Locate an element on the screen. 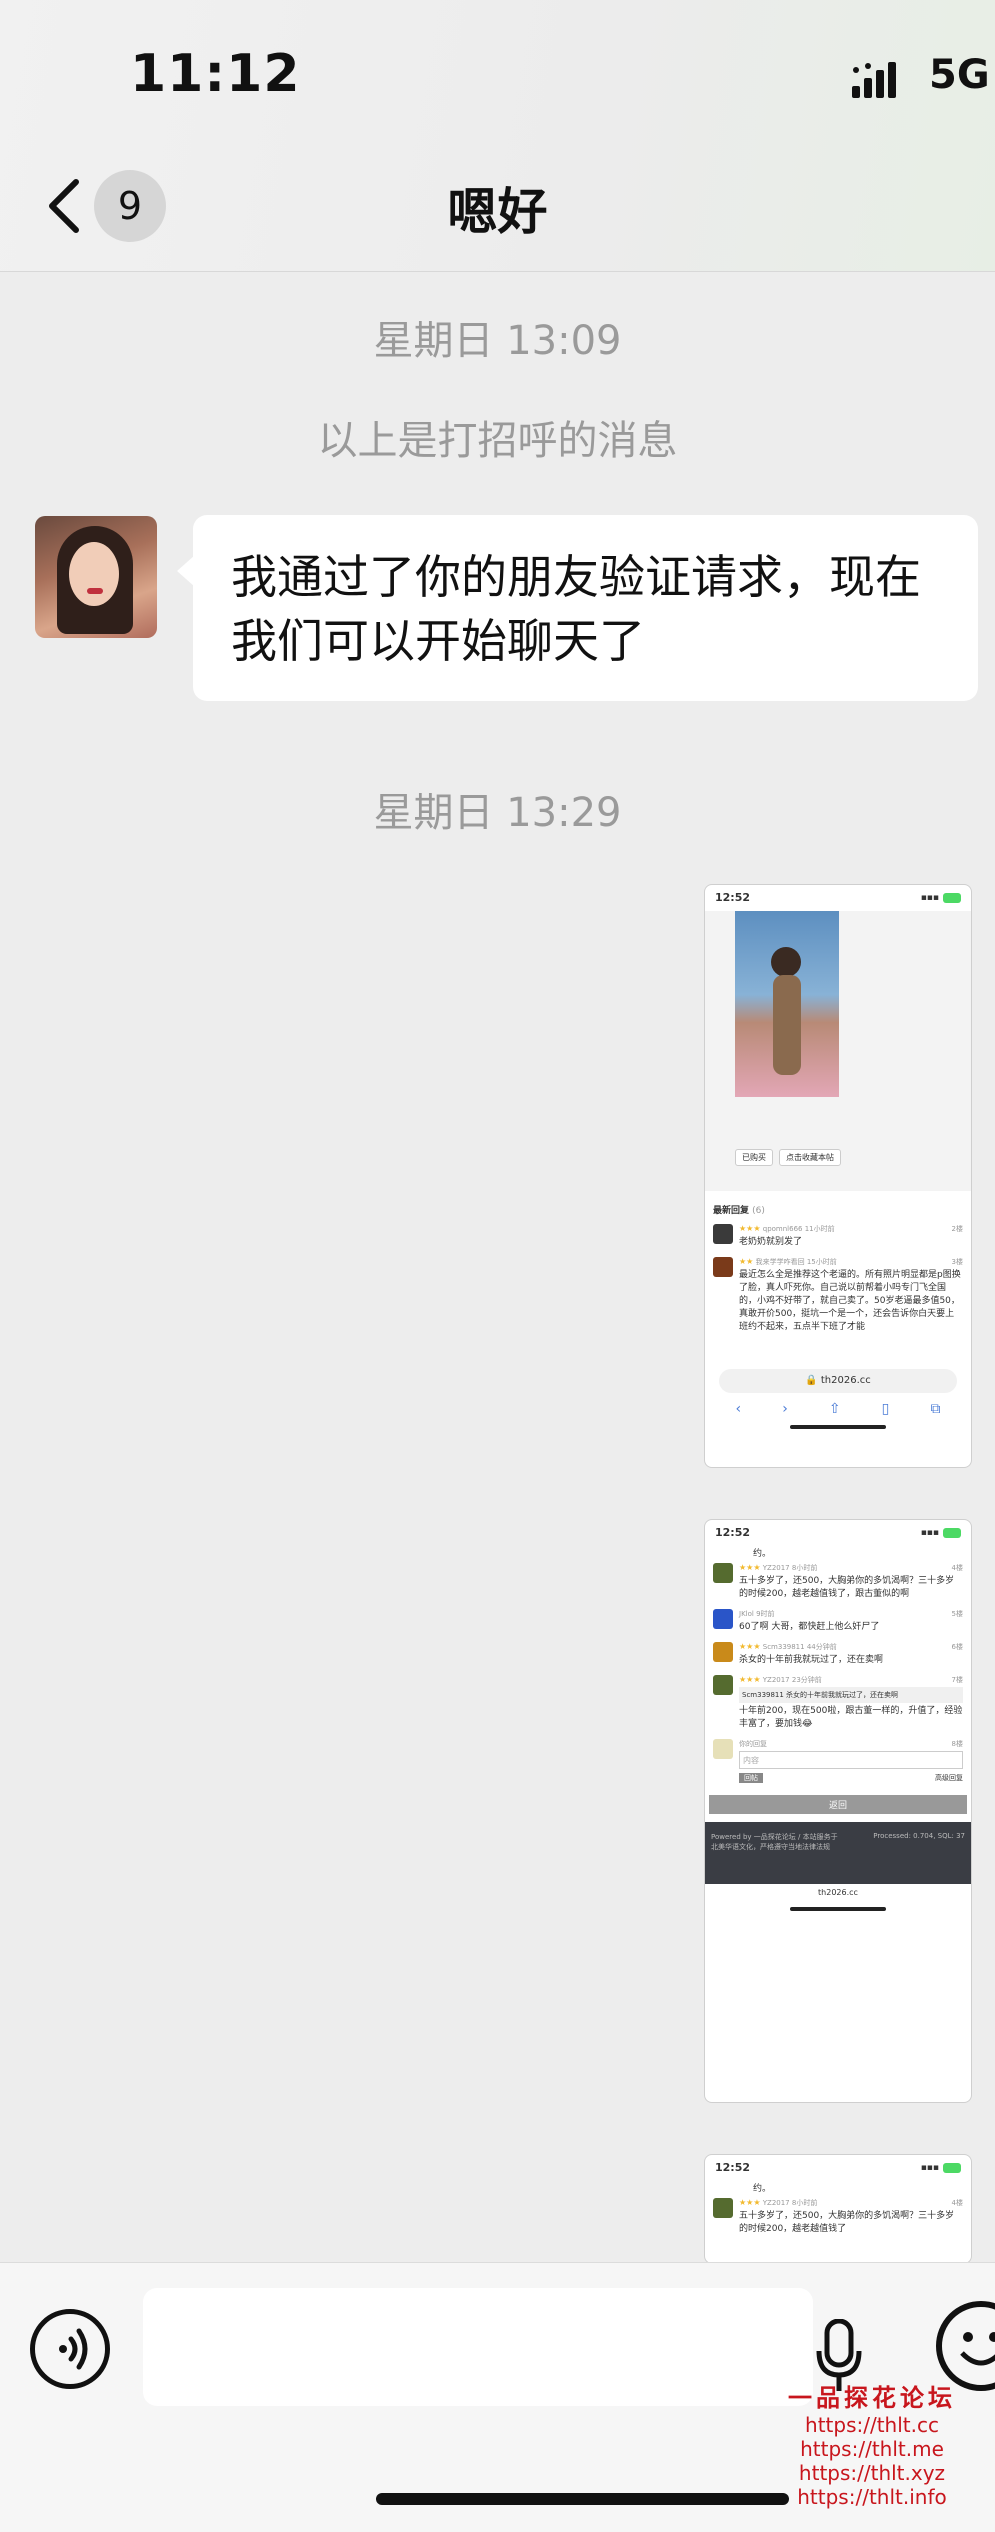 This screenshot has height=2532, width=995. contact-avatar is located at coordinates (96, 577).